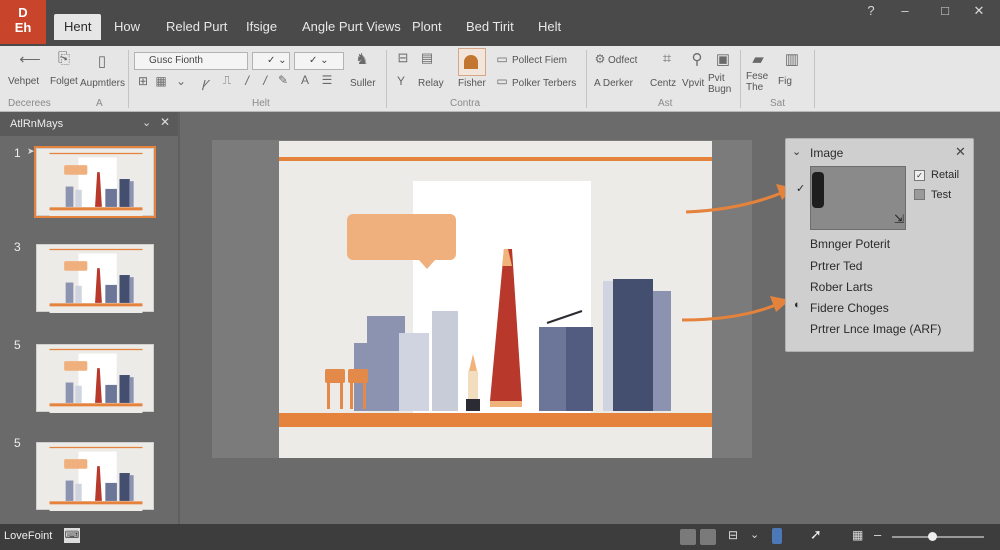  I want to click on link-icon: ⚲, so click(697, 59).